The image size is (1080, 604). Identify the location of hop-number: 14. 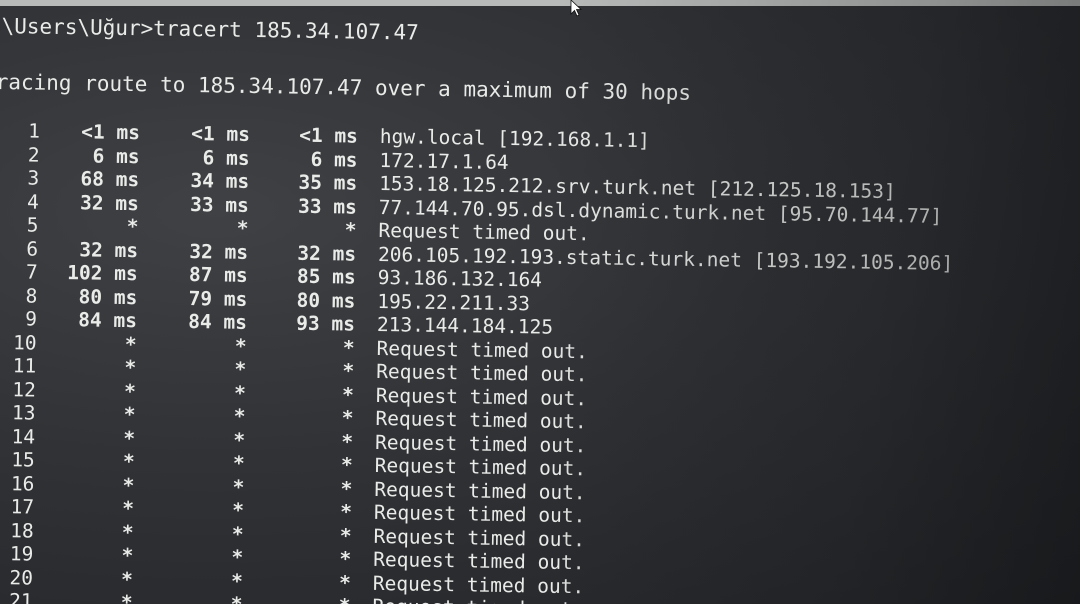
(23, 436).